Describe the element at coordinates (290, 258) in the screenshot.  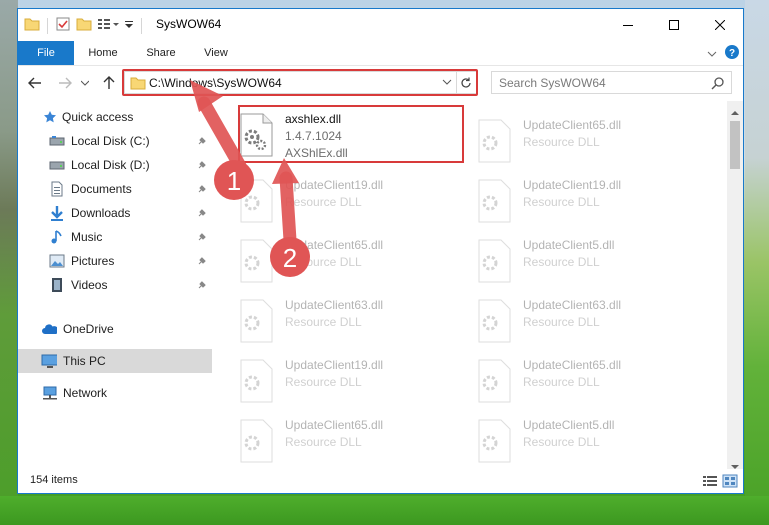
I see `step-2-label: 2` at that location.